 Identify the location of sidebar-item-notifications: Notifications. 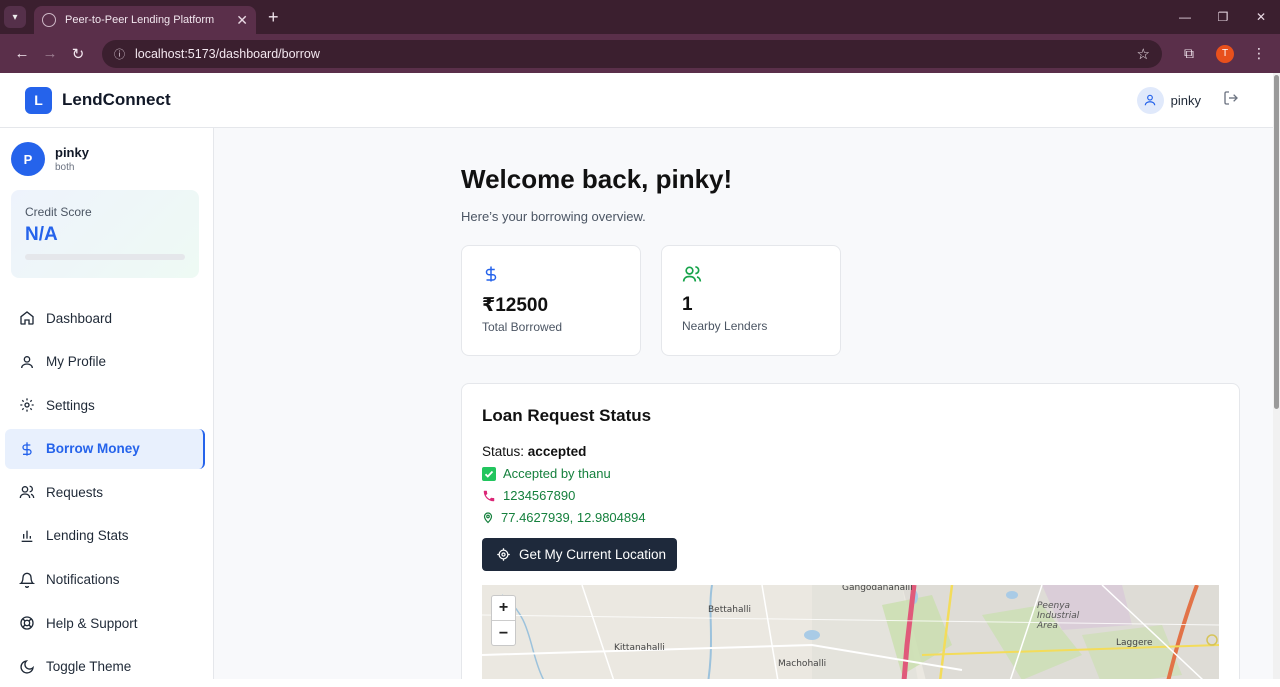
(105, 580).